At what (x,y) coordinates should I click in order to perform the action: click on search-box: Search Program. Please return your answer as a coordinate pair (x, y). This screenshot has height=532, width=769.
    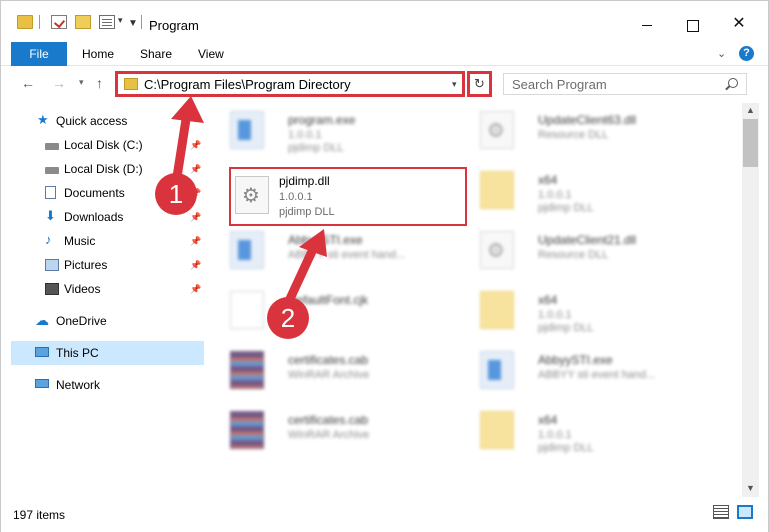
    Looking at the image, I should click on (625, 84).